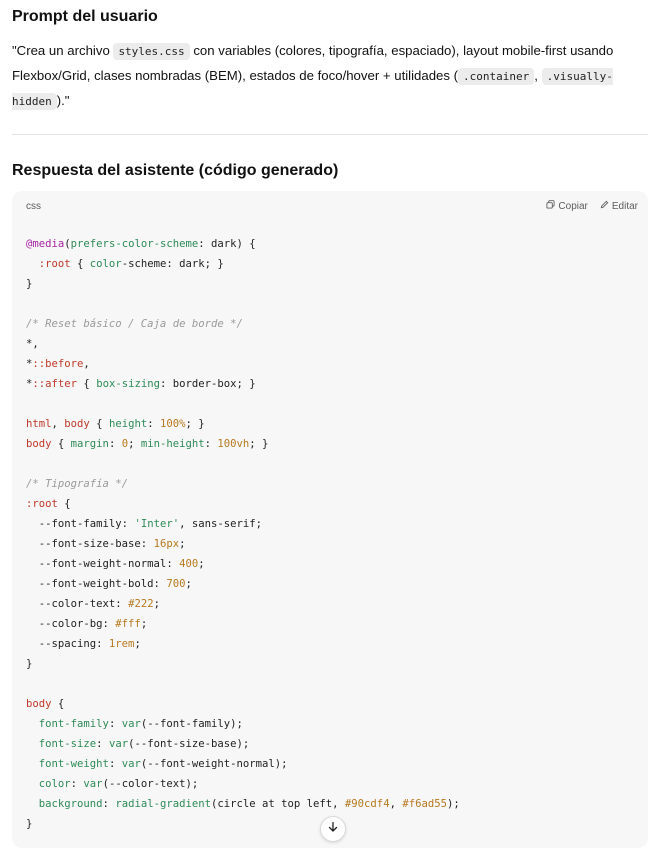 The image size is (648, 848). What do you see at coordinates (128, 624) in the screenshot?
I see `code-token: #fff` at bounding box center [128, 624].